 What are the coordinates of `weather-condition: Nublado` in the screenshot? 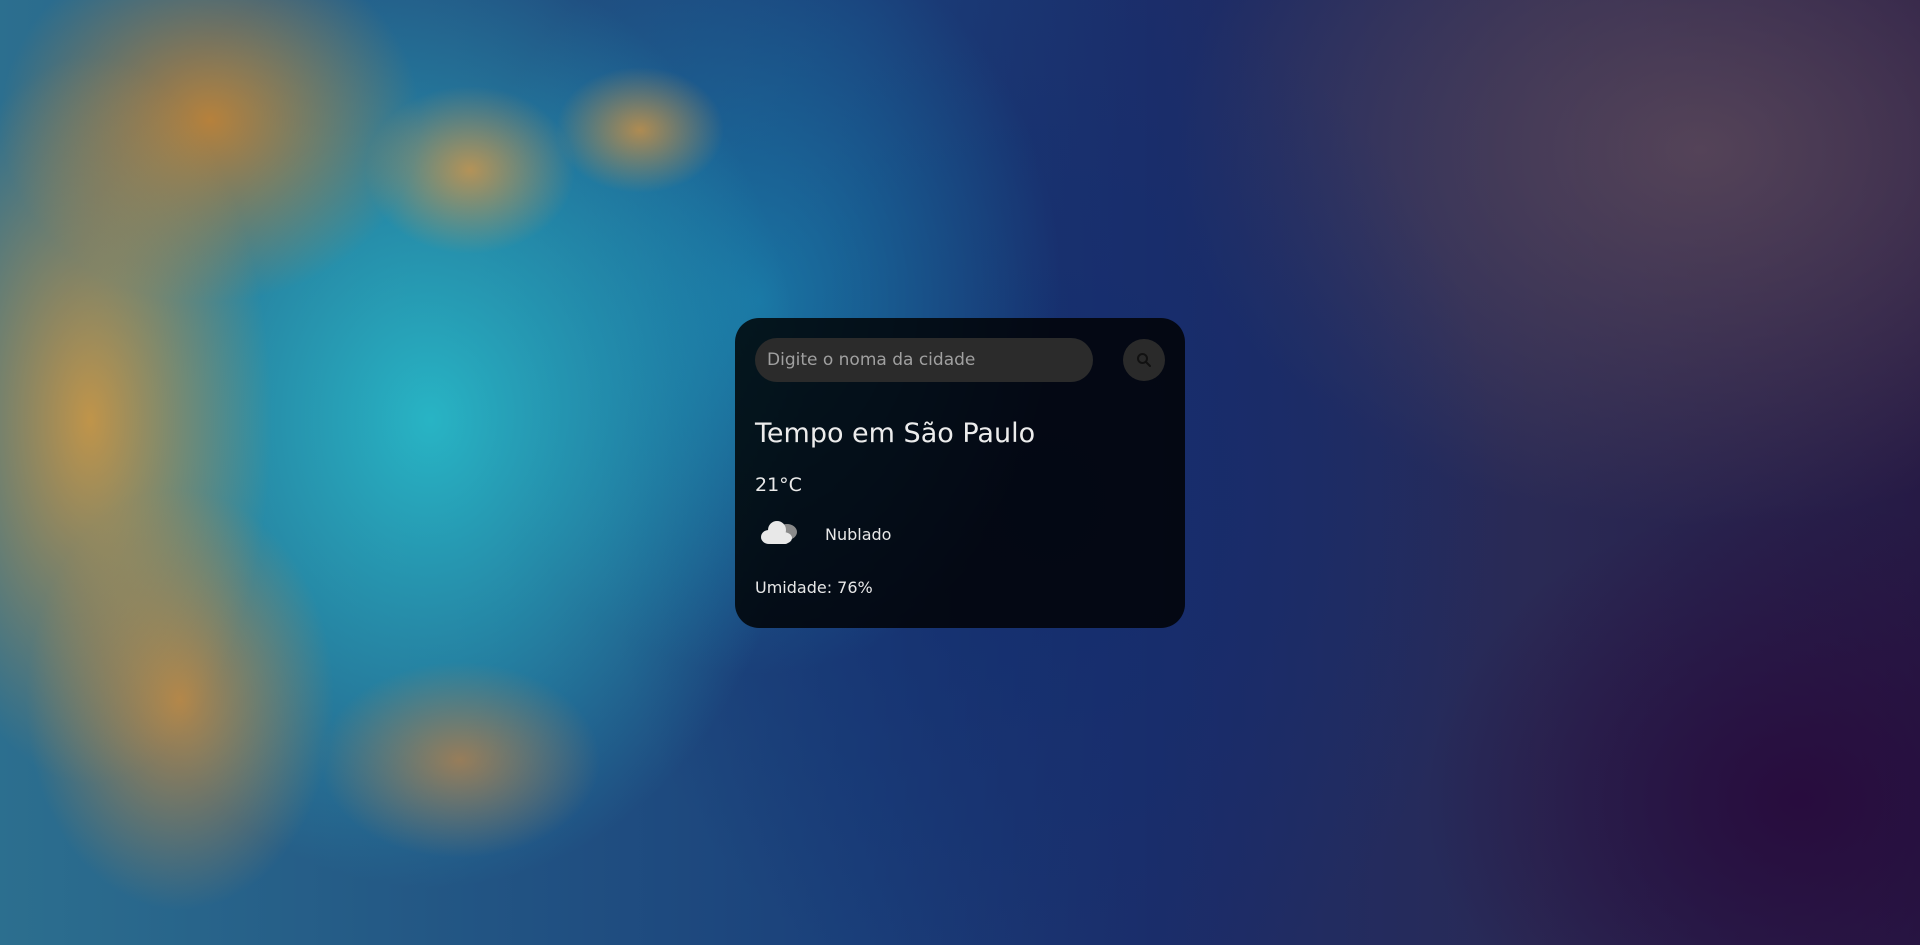 It's located at (960, 534).